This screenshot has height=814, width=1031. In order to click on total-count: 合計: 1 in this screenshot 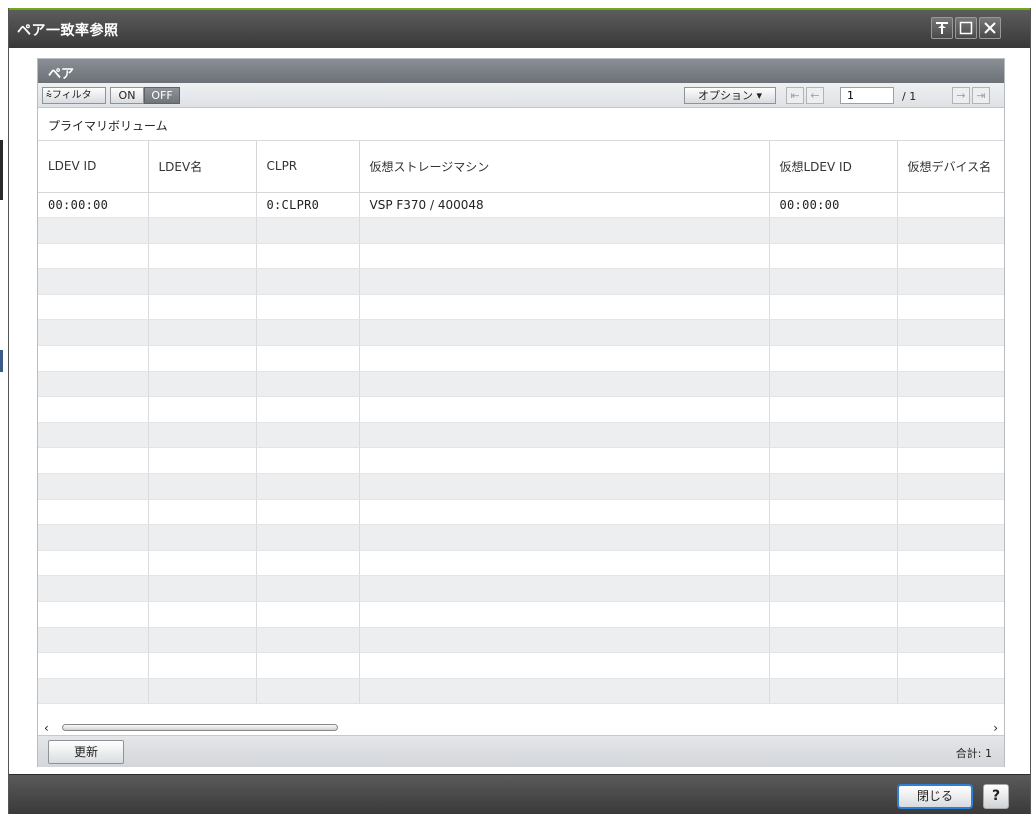, I will do `click(973, 753)`.